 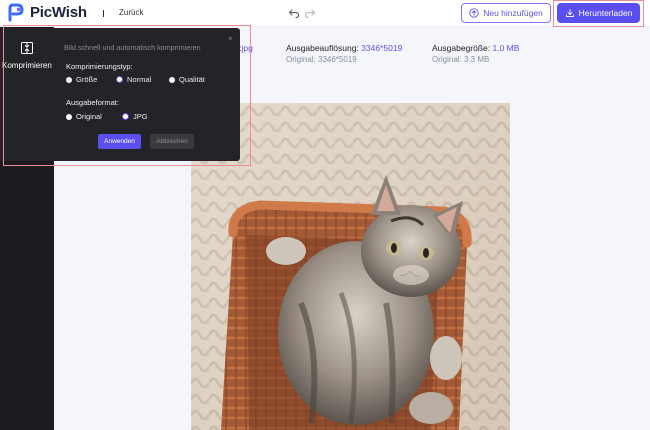 What do you see at coordinates (294, 13) in the screenshot?
I see `undo-icon` at bounding box center [294, 13].